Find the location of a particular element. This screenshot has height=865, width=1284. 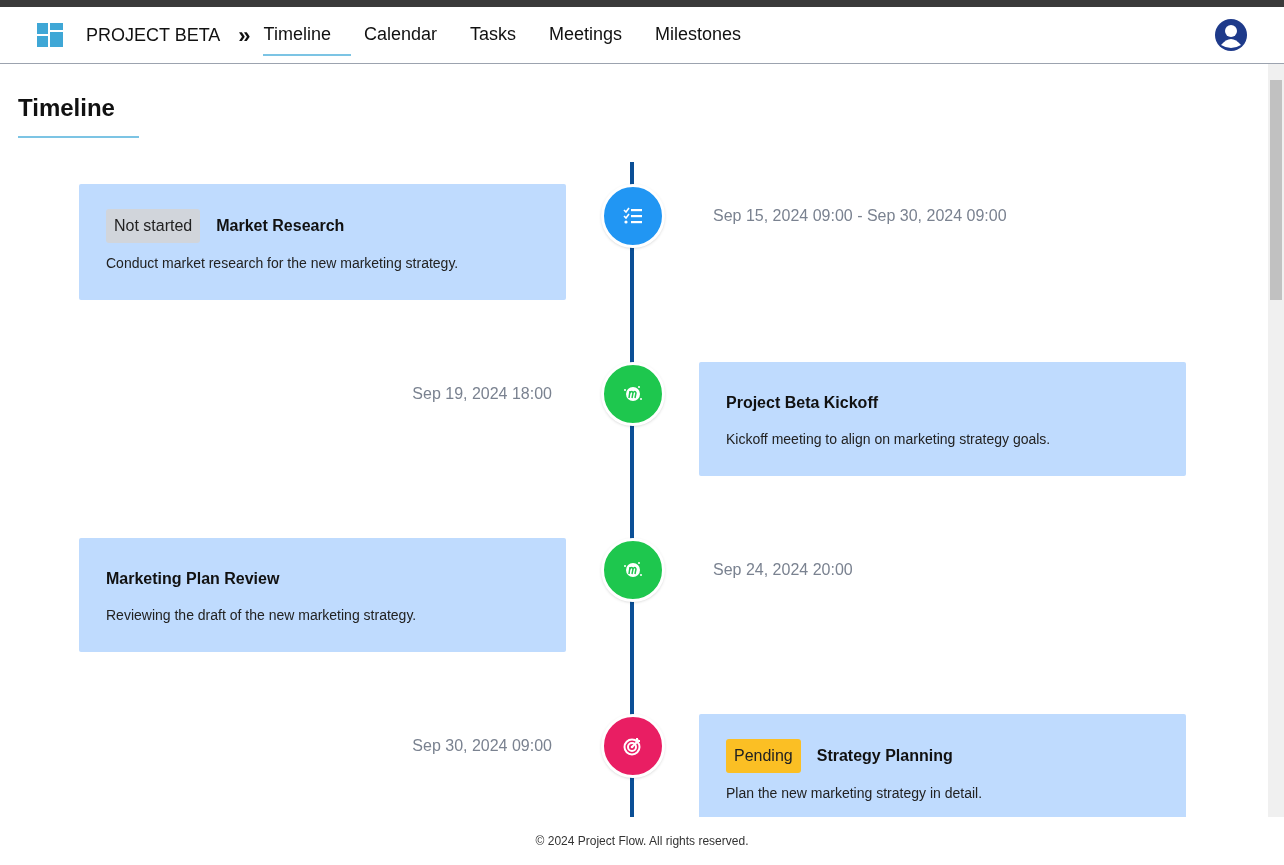

dashboard-logo-icon is located at coordinates (50, 35).